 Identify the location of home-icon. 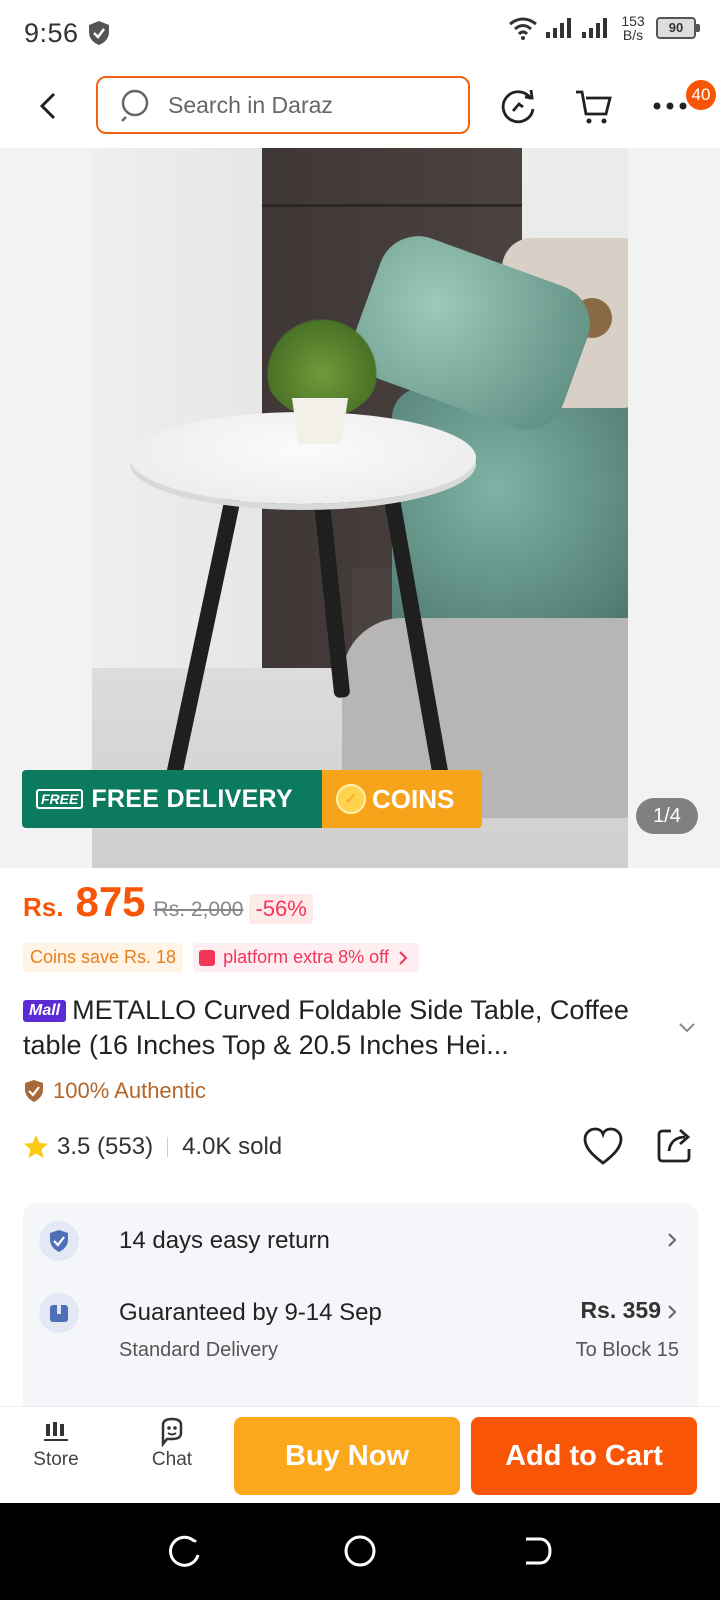
(360, 1551).